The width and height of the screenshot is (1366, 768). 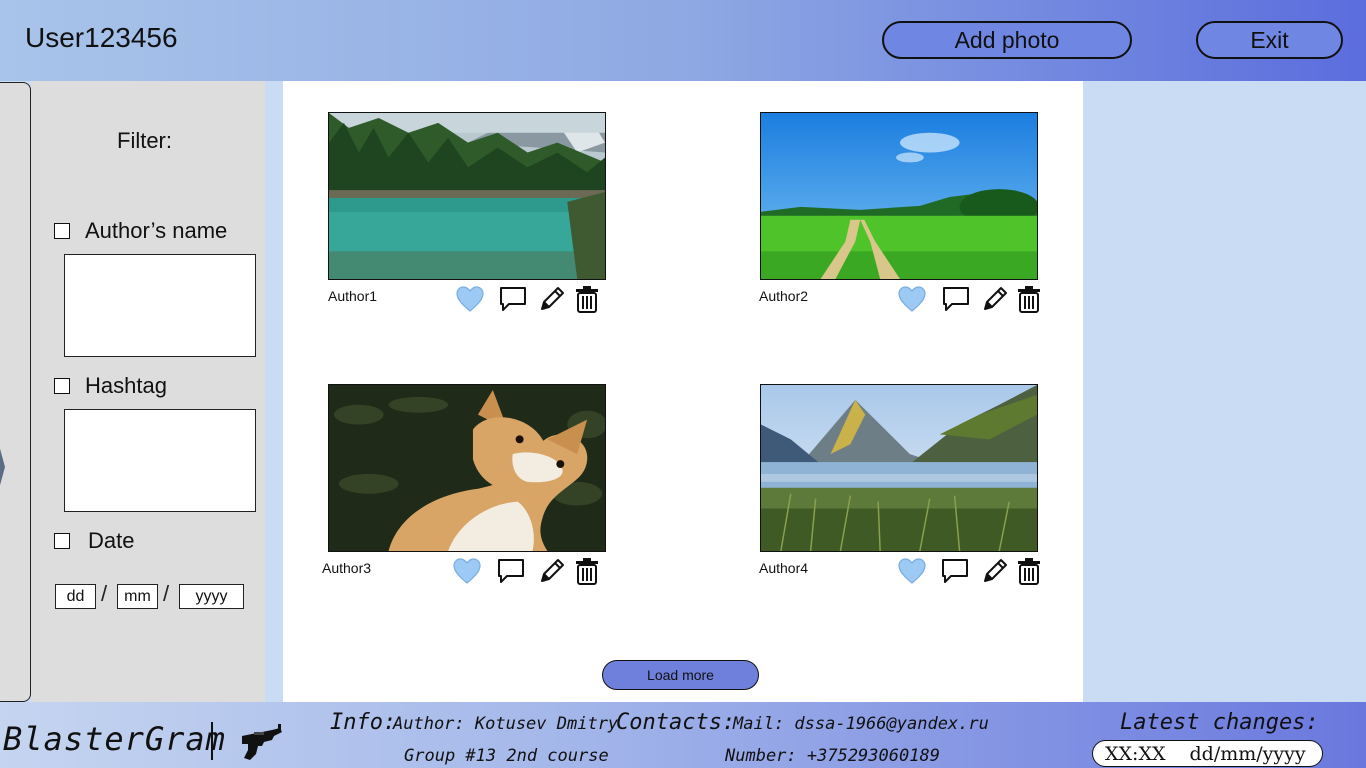 I want to click on add-photo-button: Add photo, so click(x=1007, y=40).